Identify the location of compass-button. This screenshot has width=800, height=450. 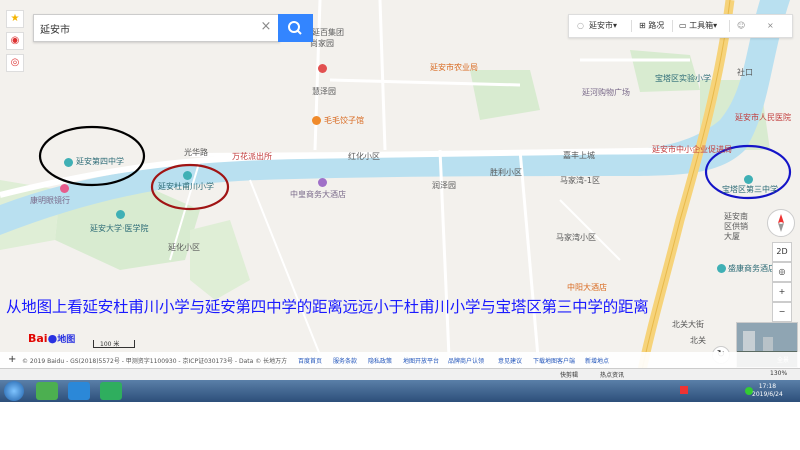
(781, 223).